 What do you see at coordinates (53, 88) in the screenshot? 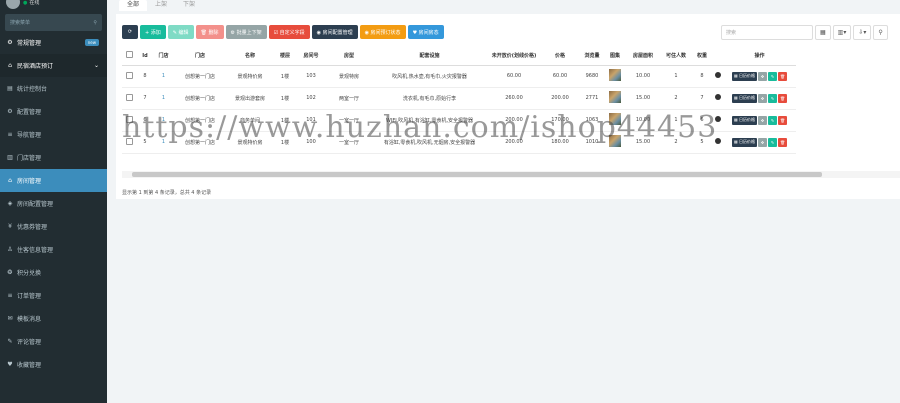
I see `sidebar-item: ▤ 统计控制台` at bounding box center [53, 88].